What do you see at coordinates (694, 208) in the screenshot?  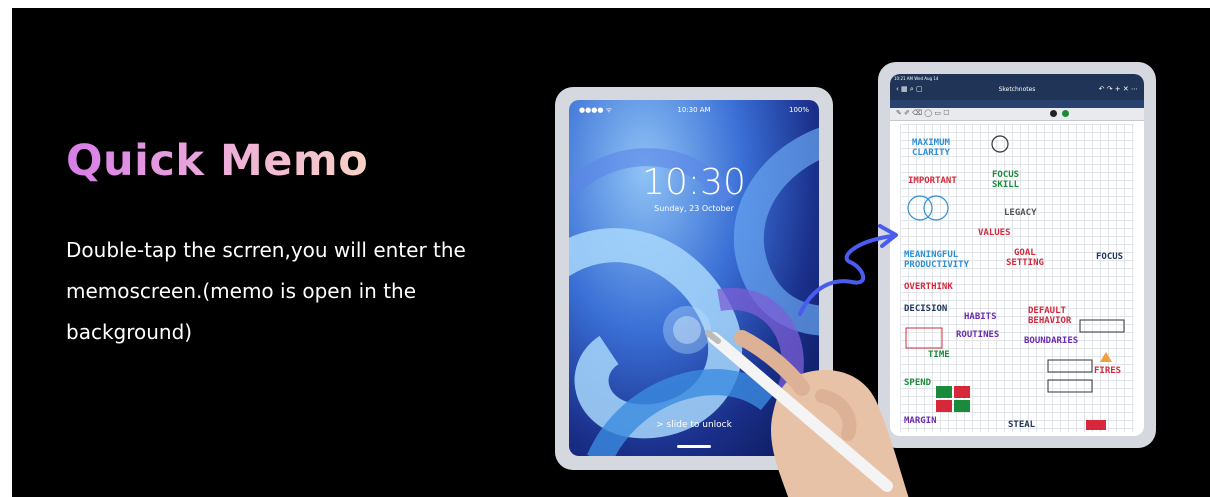 I see `lock-date: Sunday, 23 October` at bounding box center [694, 208].